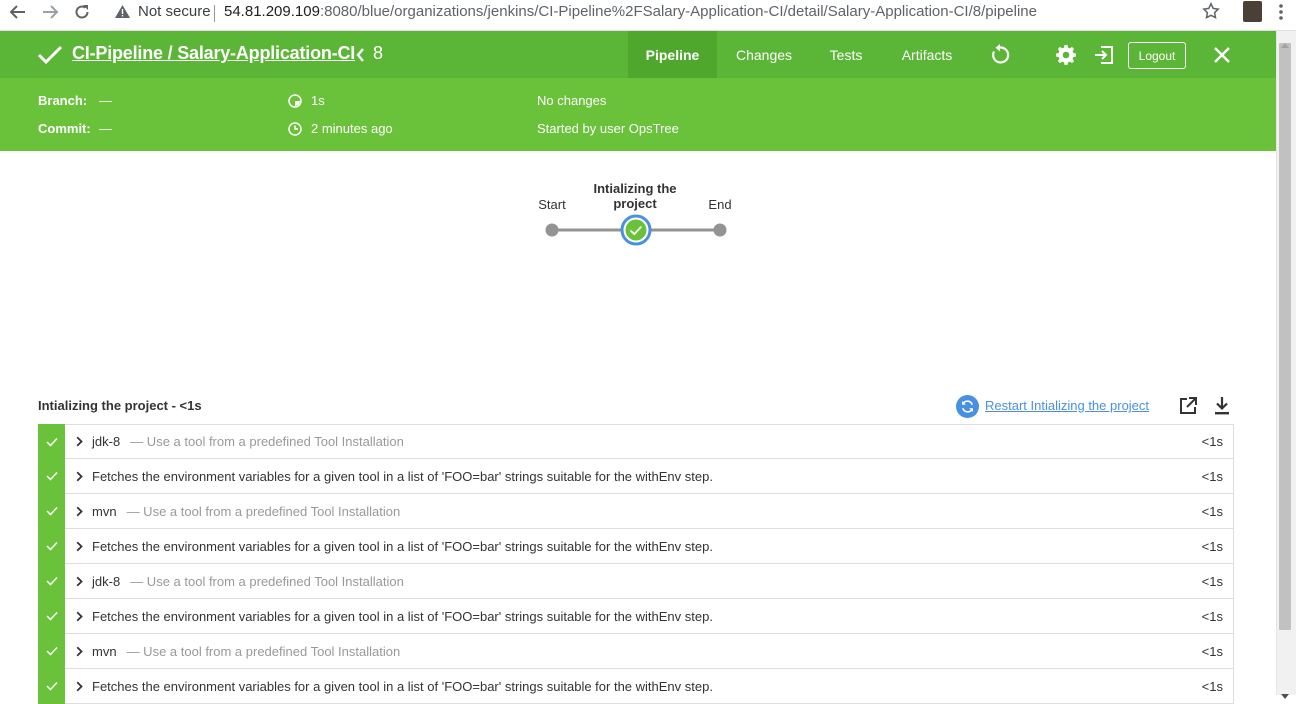 This screenshot has width=1296, height=704. Describe the element at coordinates (552, 230) in the screenshot. I see `start-node` at that location.